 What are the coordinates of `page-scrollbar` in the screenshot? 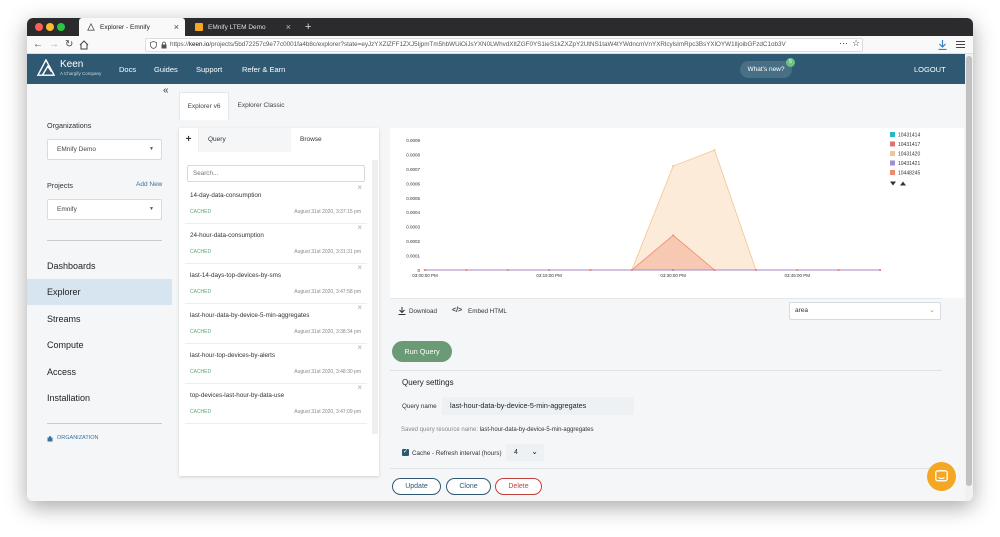 It's located at (969, 277).